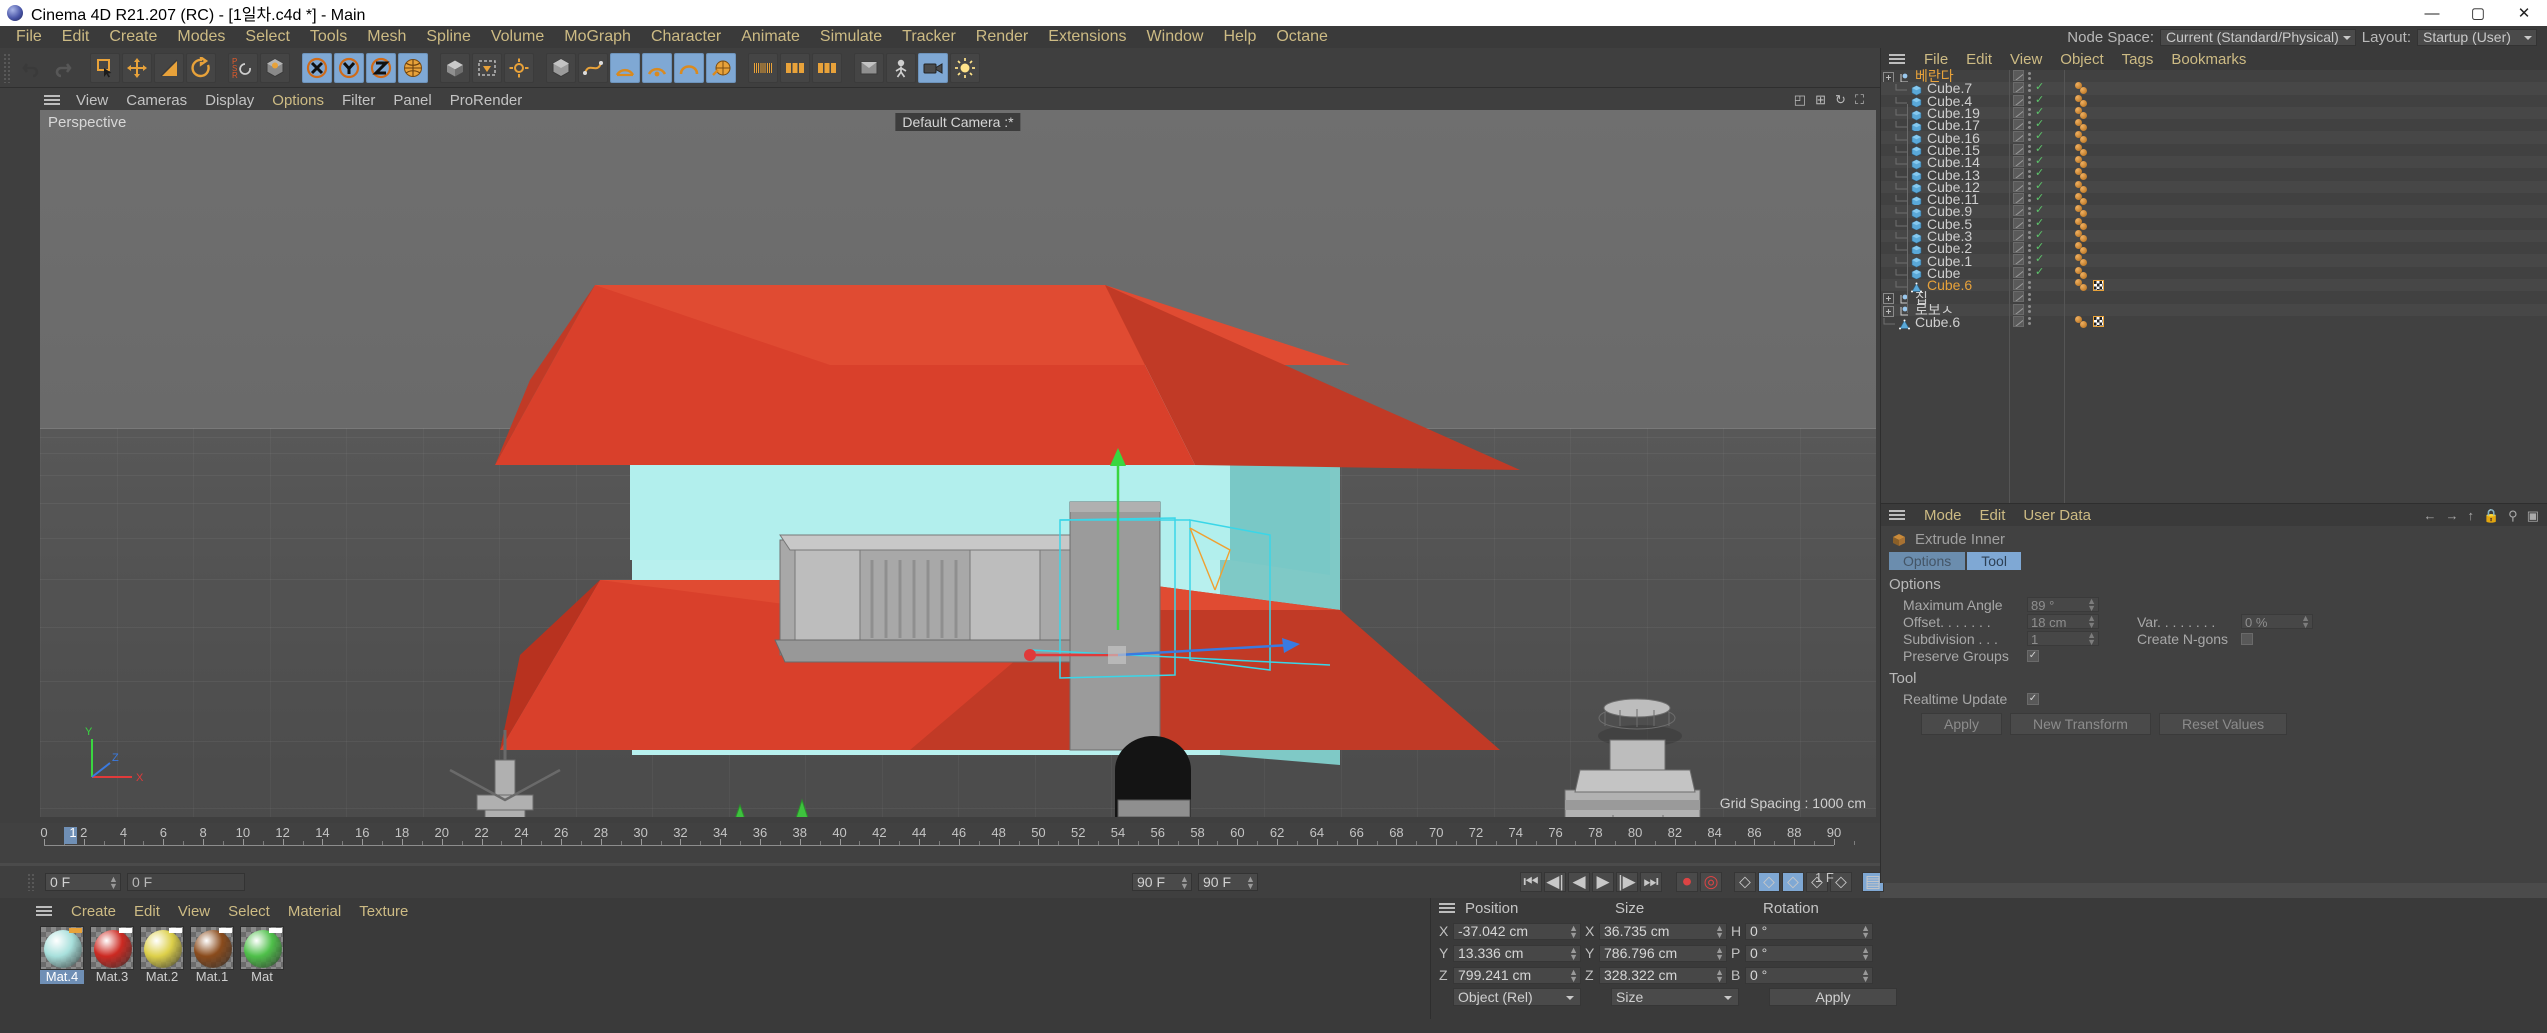 The height and width of the screenshot is (1033, 2547). Describe the element at coordinates (7, 67) in the screenshot. I see `toolbar-grip` at that location.